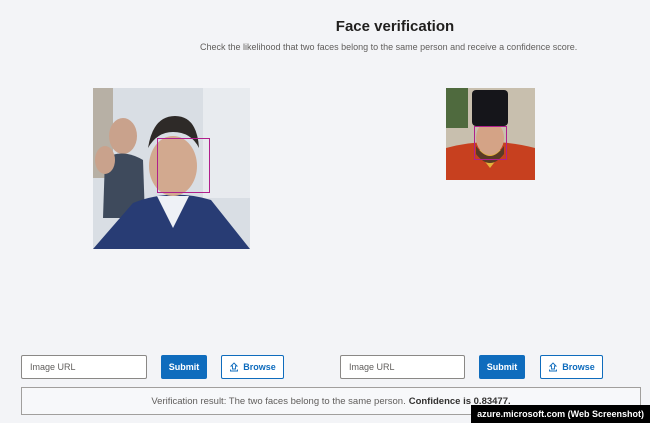  What do you see at coordinates (402, 367) in the screenshot?
I see `right-image-url-input` at bounding box center [402, 367].